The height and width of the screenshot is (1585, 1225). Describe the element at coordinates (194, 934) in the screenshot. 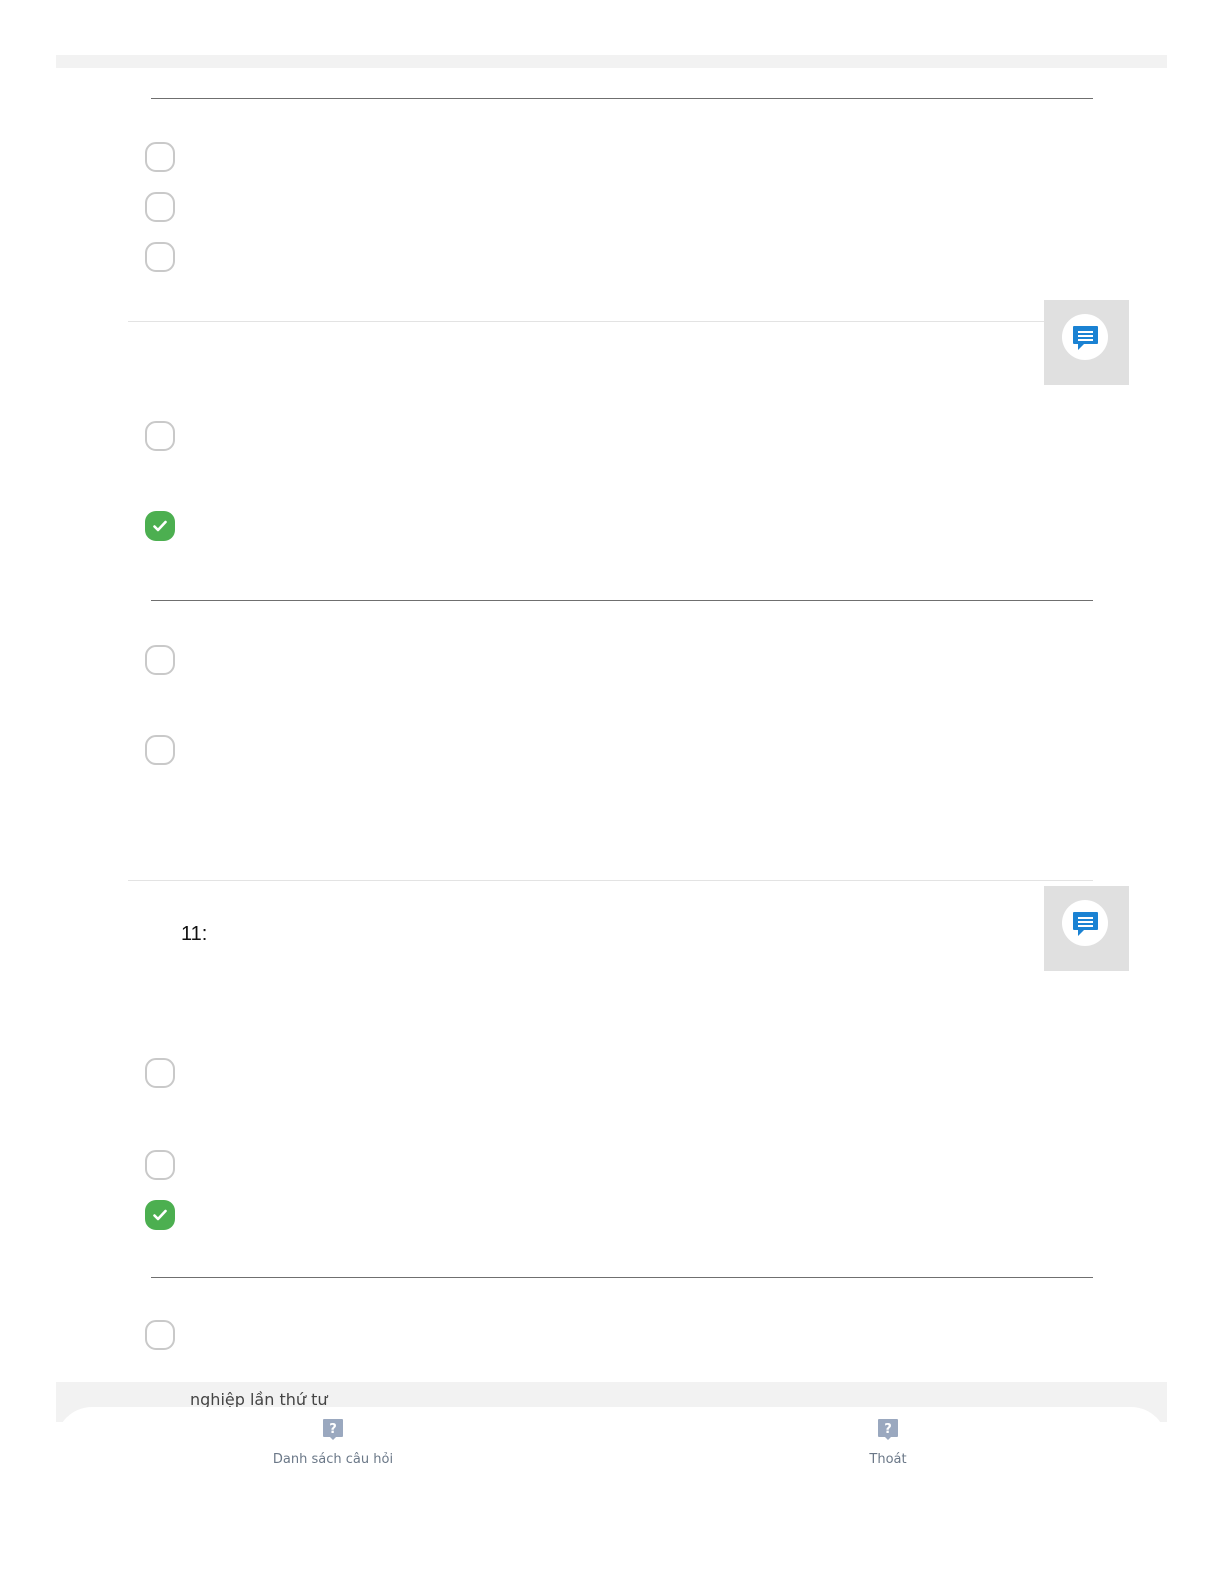

I see `question-number: 11:` at that location.